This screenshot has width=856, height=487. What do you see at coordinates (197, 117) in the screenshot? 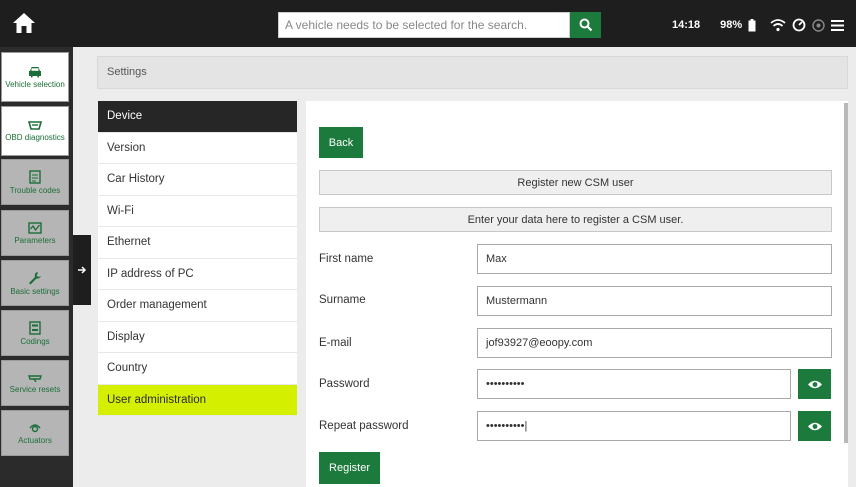
I see `menu-item-device: Device` at bounding box center [197, 117].